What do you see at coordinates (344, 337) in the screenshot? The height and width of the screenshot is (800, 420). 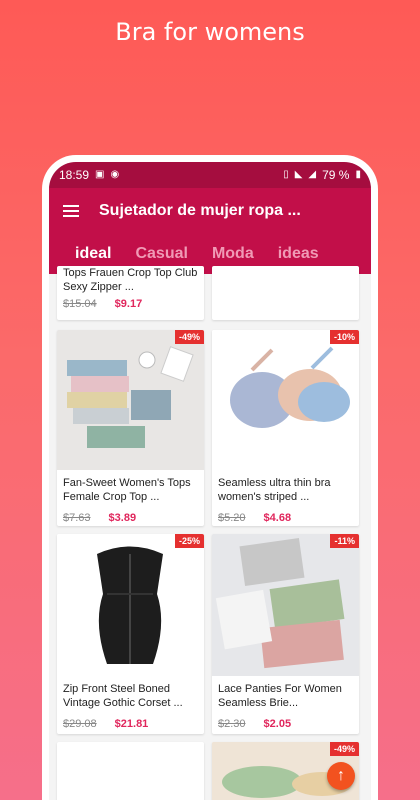 I see `discount-badge: -10%` at bounding box center [344, 337].